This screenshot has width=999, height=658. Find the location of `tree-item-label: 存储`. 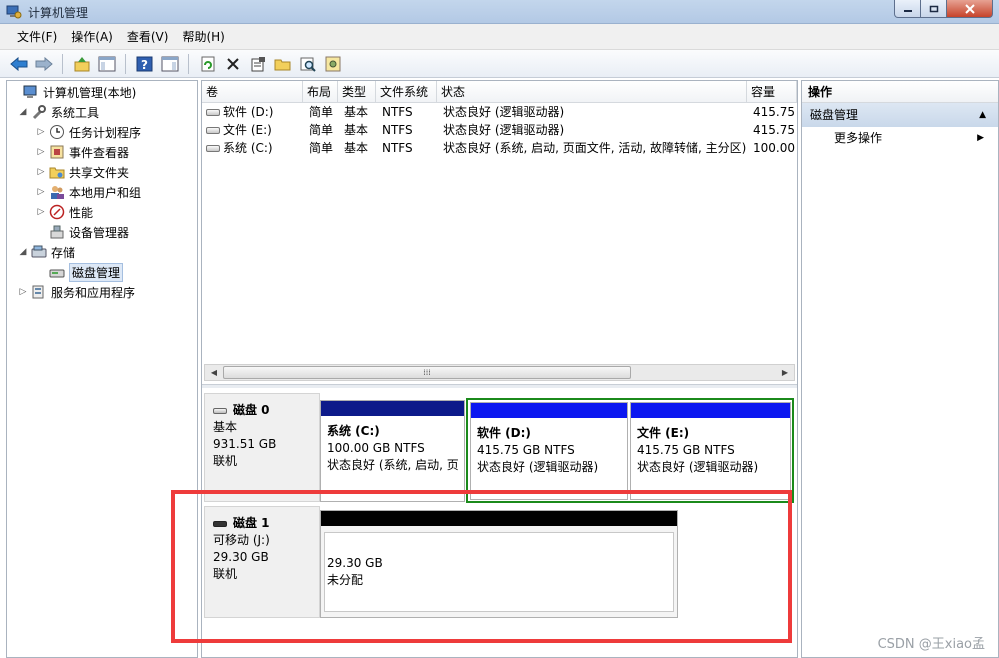

tree-item-label: 存储 is located at coordinates (63, 252).